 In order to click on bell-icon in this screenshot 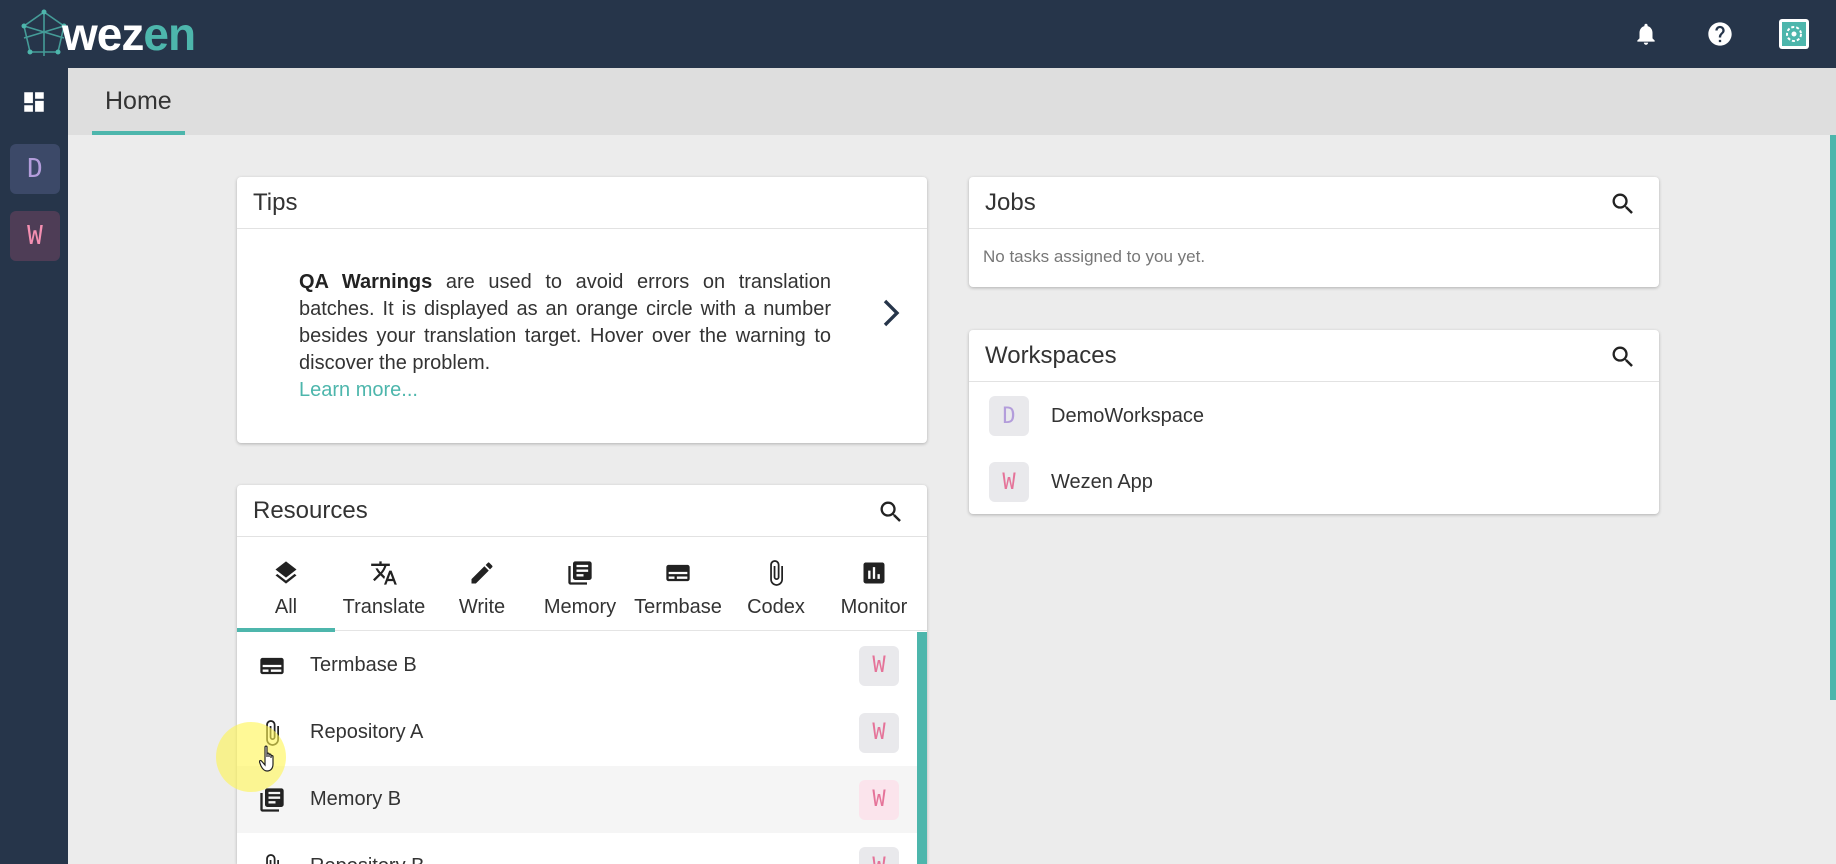, I will do `click(1646, 34)`.